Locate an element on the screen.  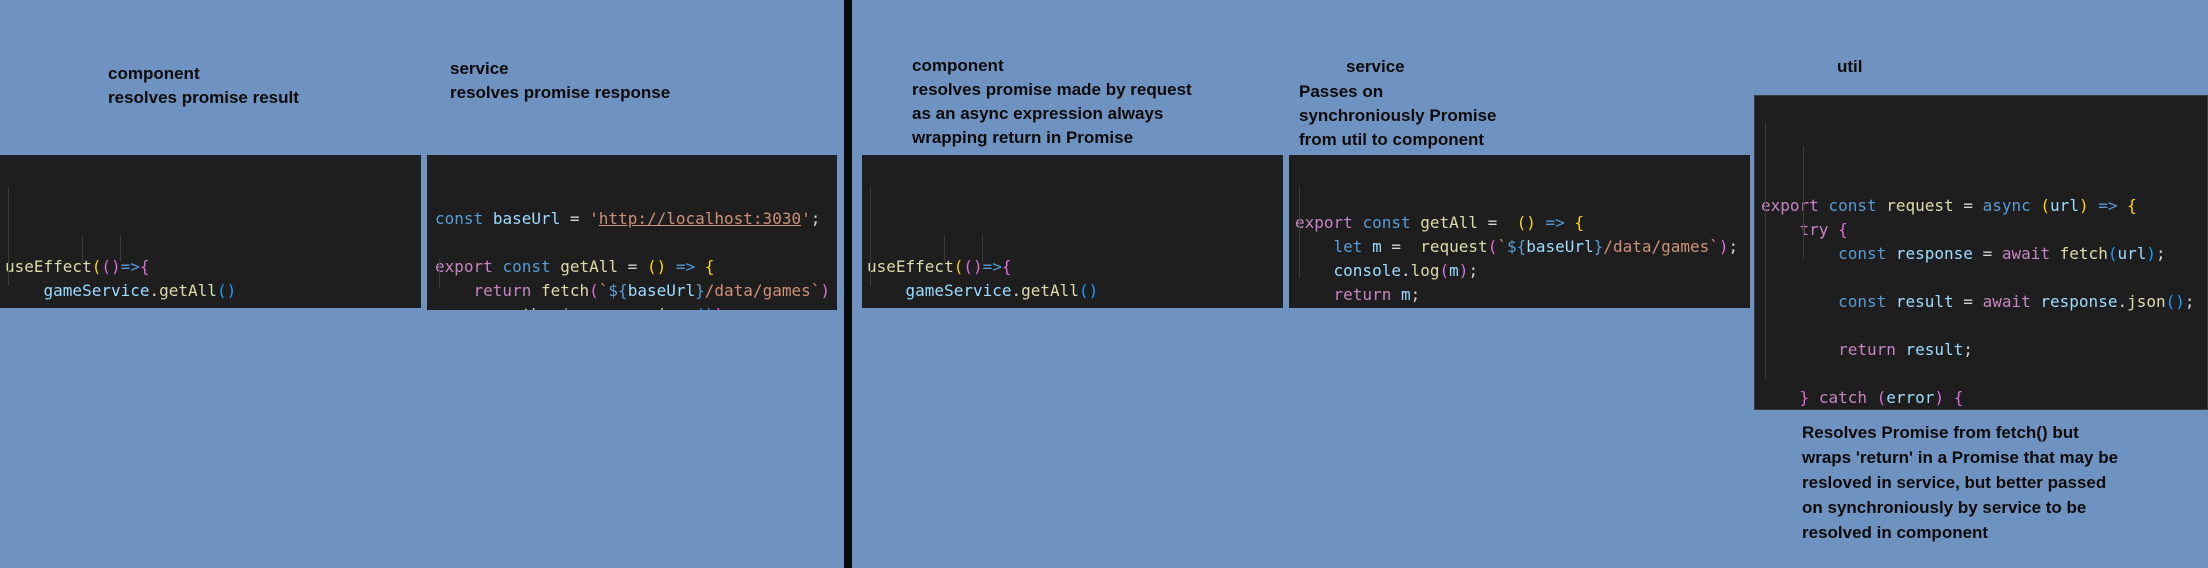
code-line: export const request = async (url) => { is located at coordinates (1984, 206).